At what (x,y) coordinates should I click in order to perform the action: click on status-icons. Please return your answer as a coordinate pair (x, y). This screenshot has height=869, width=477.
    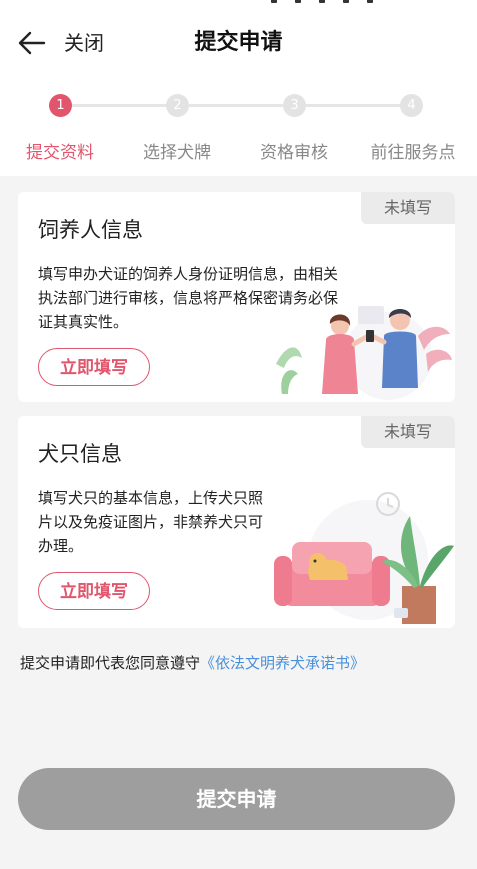
    Looking at the image, I should click on (353, 3).